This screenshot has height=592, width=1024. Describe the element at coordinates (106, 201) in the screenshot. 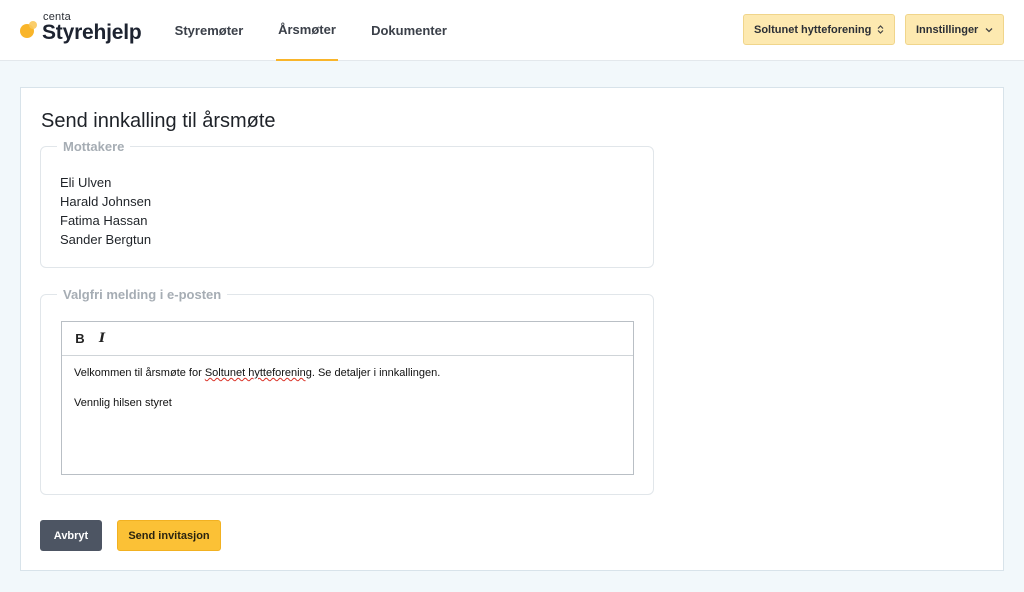

I see `recipient-name: Harald Johnsen` at that location.